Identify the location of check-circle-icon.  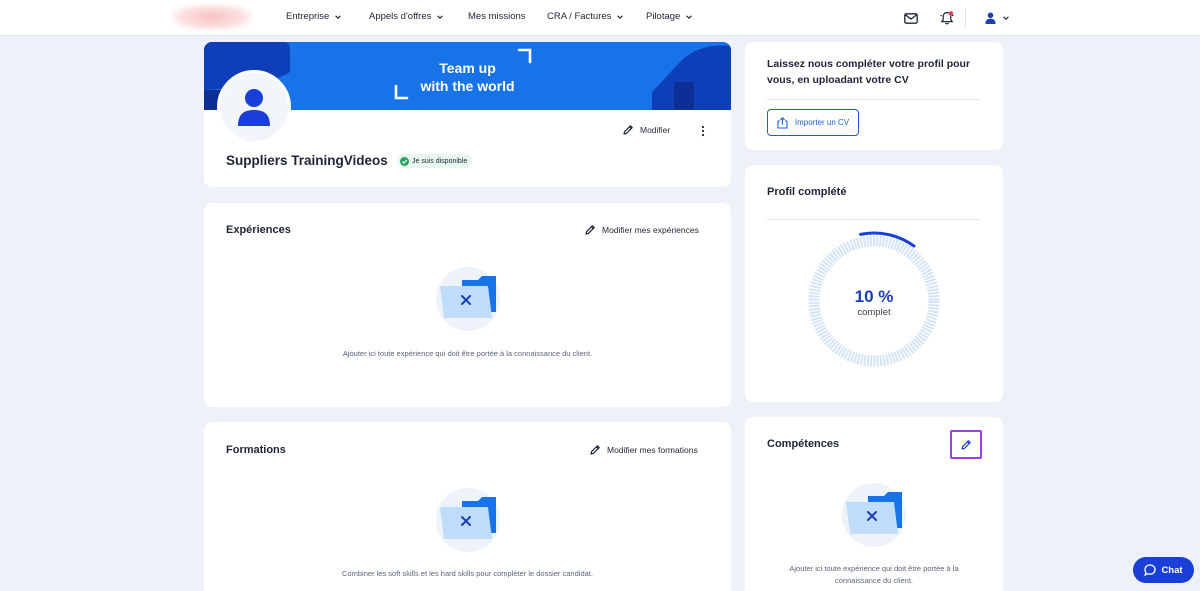
(404, 161).